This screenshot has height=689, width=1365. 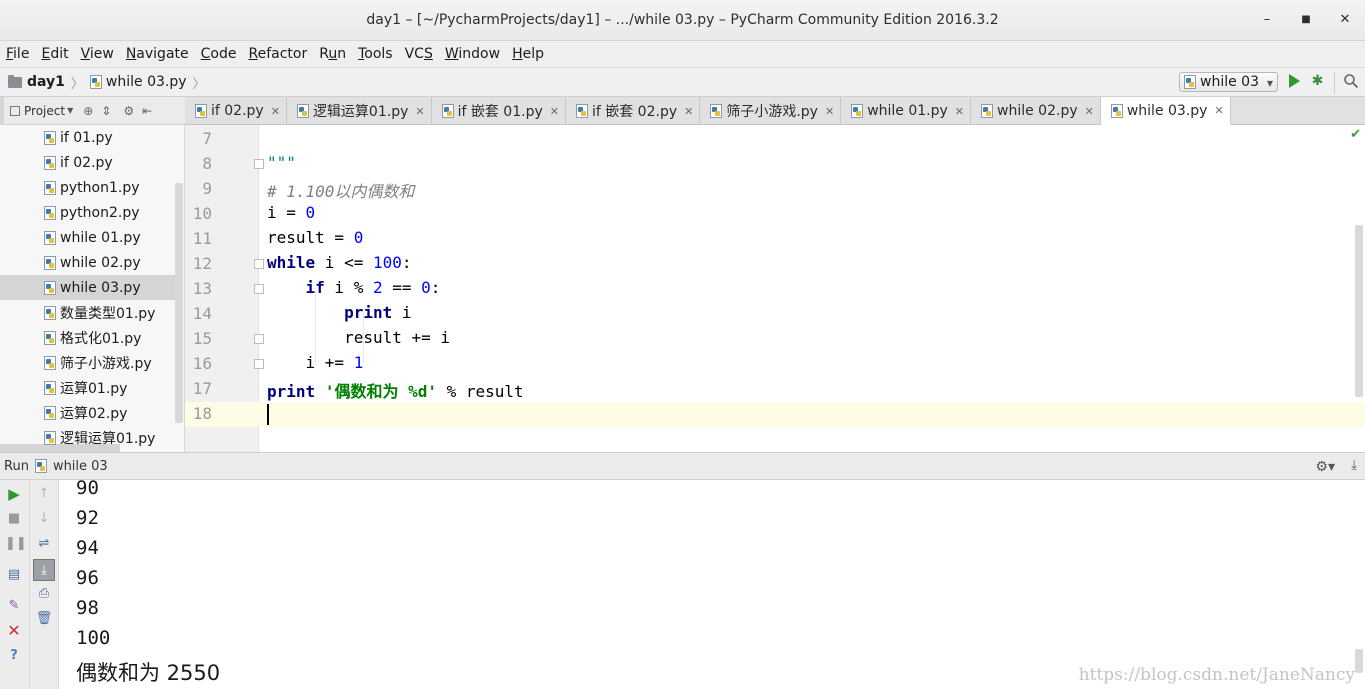 I want to click on project-file-item: 筛子小游戏.py, so click(x=87, y=362).